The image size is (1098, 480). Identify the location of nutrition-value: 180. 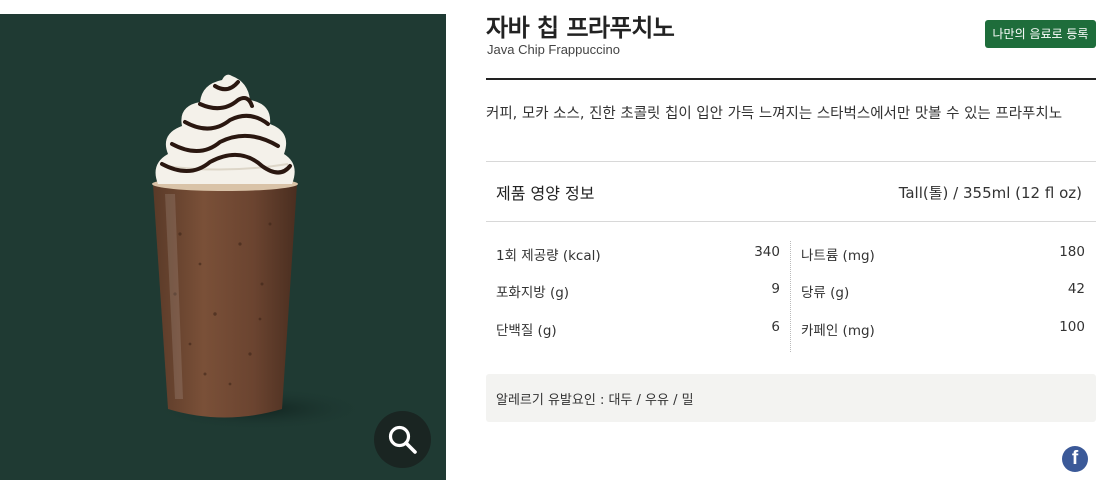
(1072, 252).